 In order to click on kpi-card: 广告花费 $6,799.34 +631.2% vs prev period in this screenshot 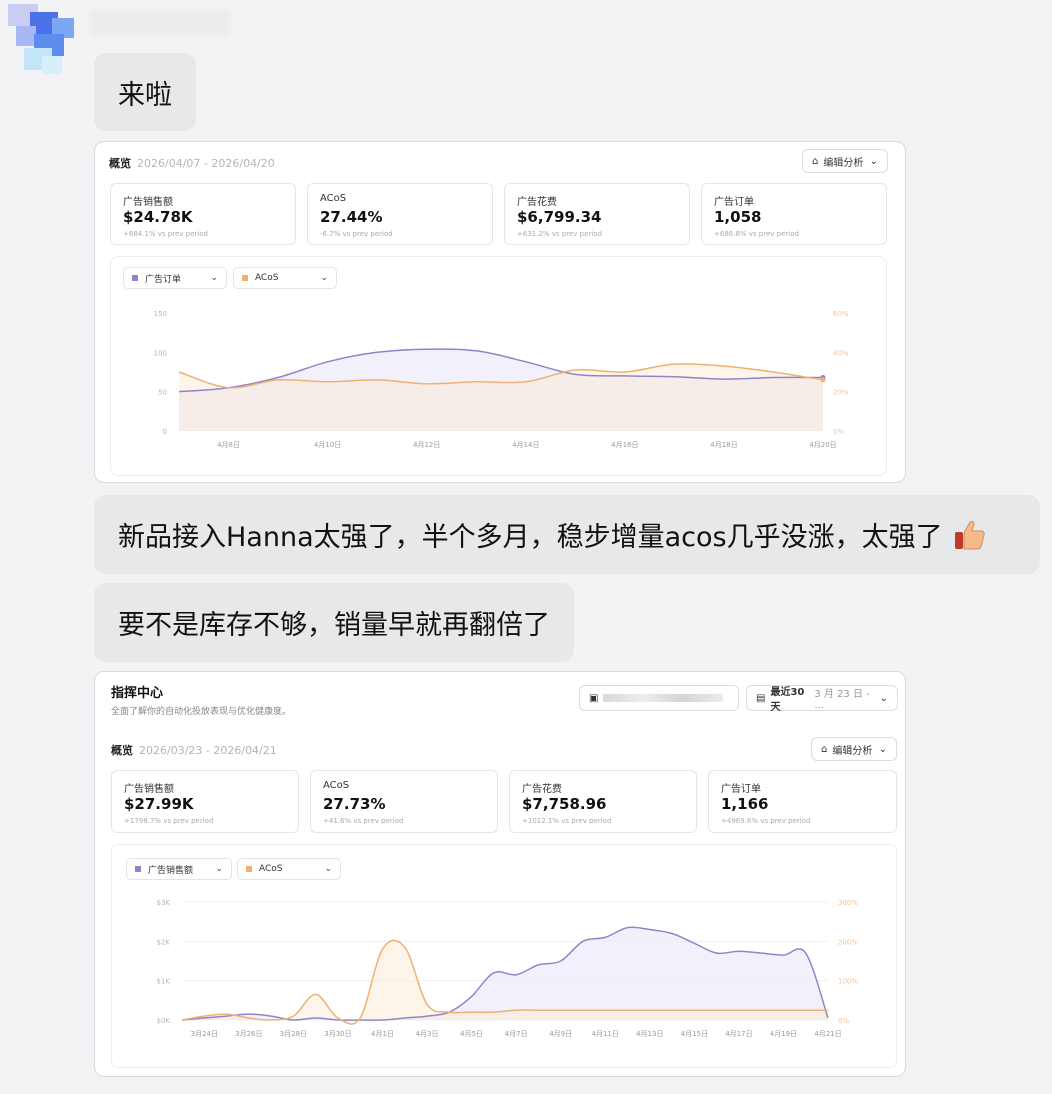, I will do `click(597, 214)`.